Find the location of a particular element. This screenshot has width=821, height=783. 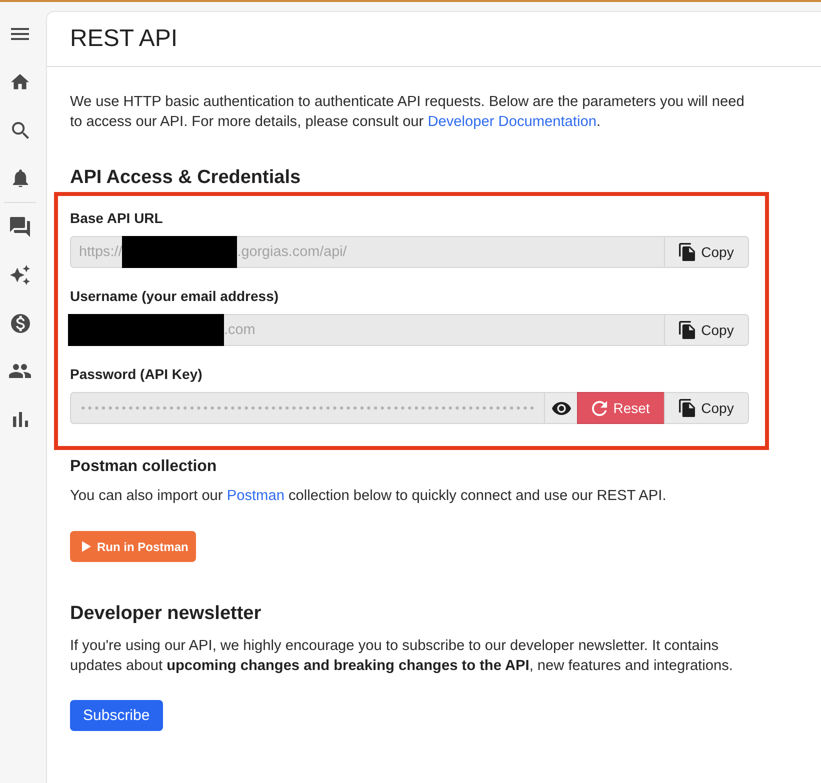

page-title: REST API is located at coordinates (124, 39).